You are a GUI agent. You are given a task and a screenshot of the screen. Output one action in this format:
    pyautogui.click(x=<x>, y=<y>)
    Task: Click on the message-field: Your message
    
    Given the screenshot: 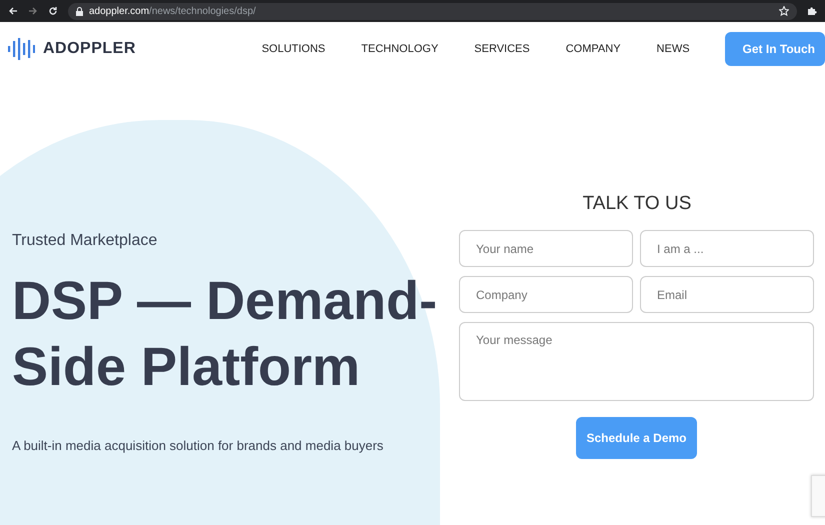 What is the action you would take?
    pyautogui.click(x=636, y=361)
    